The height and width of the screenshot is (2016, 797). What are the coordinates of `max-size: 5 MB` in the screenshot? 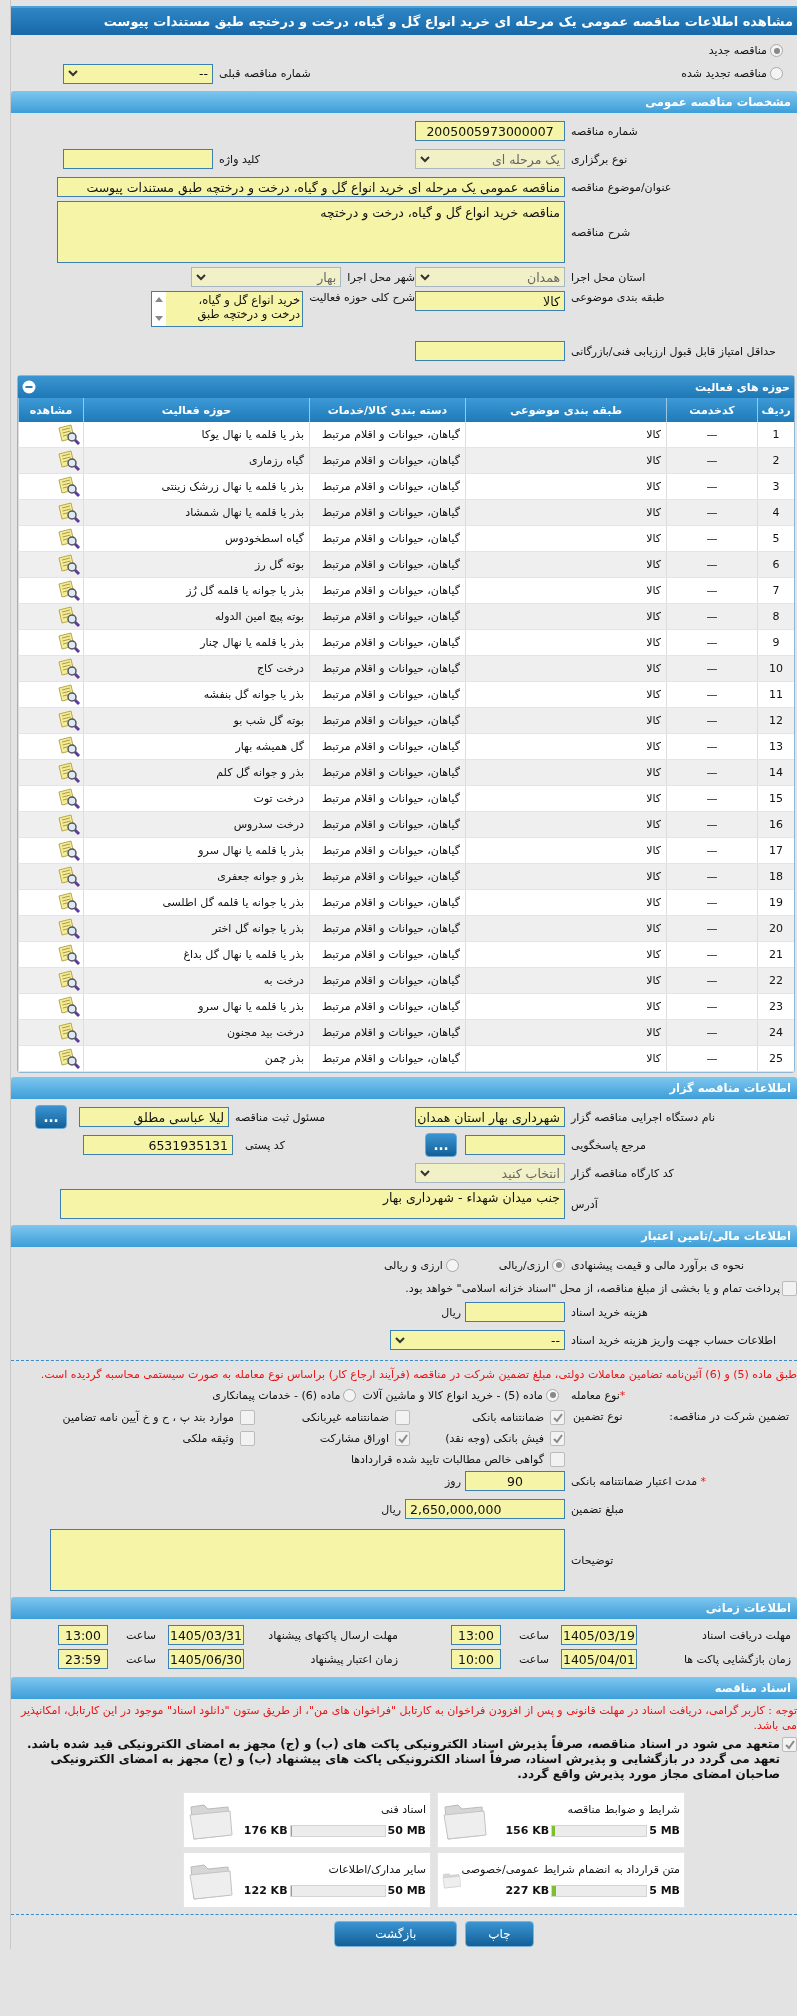 It's located at (664, 1830).